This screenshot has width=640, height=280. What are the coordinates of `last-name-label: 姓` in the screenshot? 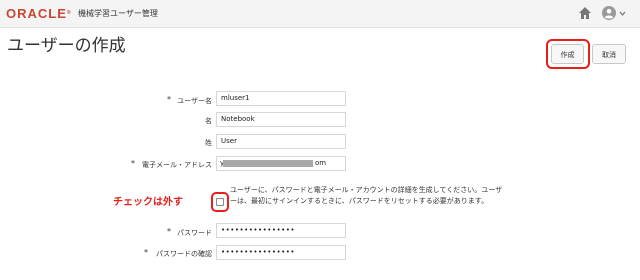 It's located at (208, 143).